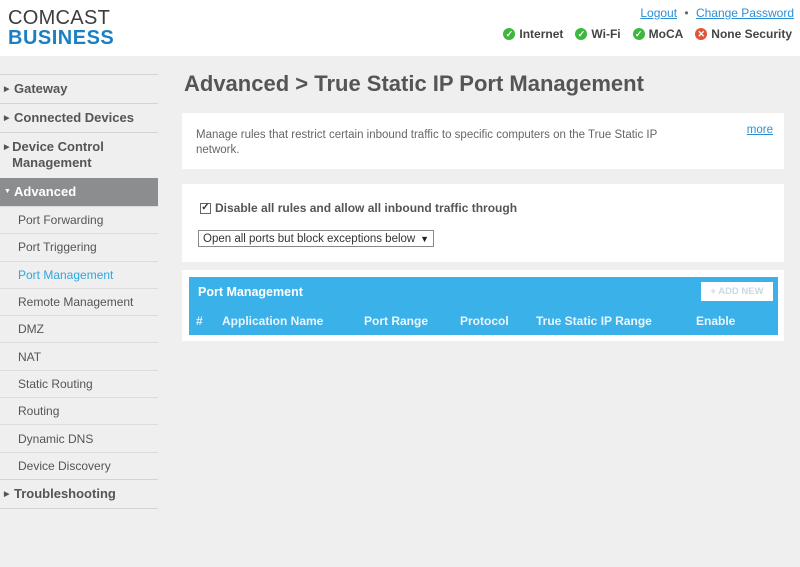  What do you see at coordinates (594, 321) in the screenshot?
I see `column-header-true-static-ip-range: True Static IP Range` at bounding box center [594, 321].